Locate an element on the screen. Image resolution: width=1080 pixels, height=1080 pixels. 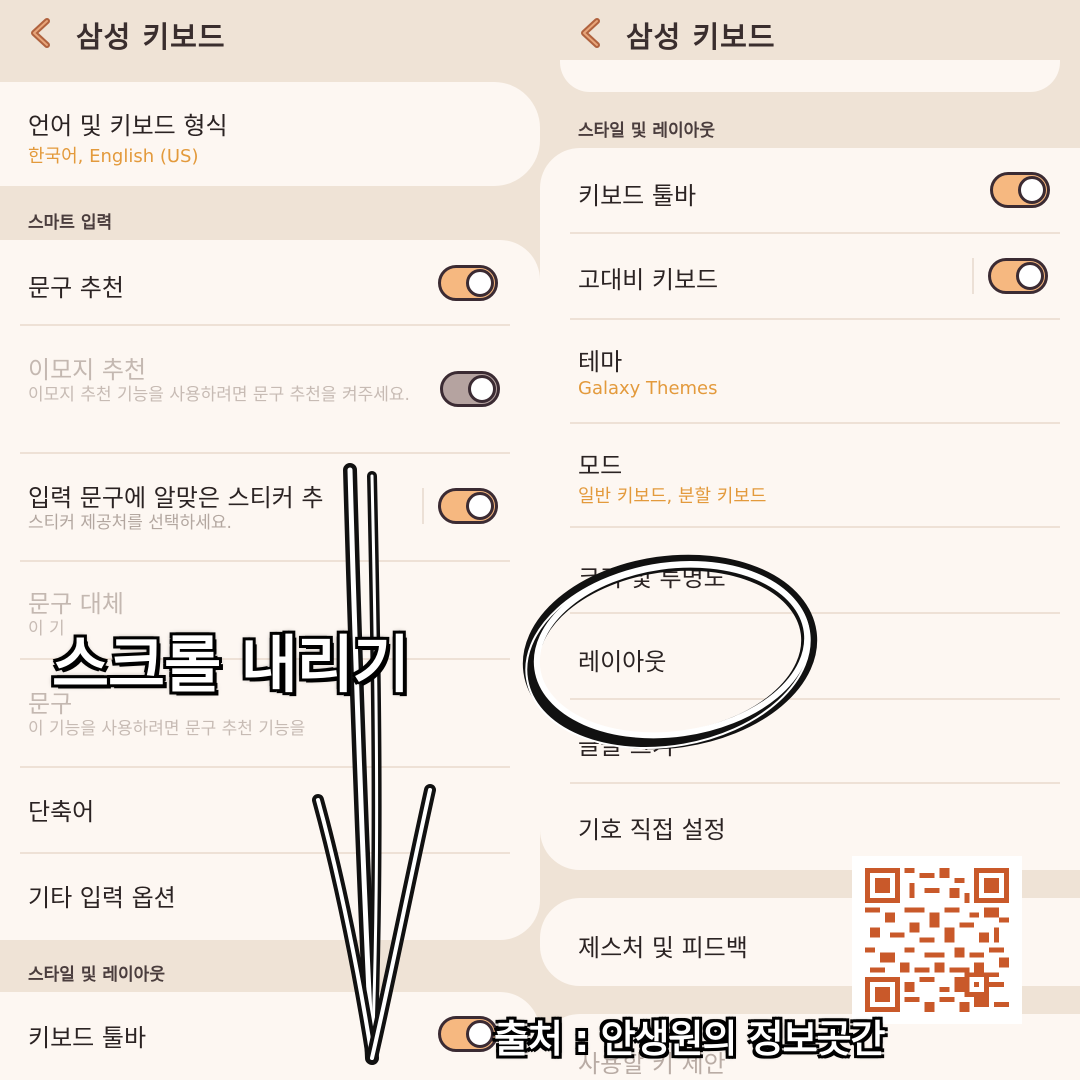
row-title: 레이아웃 is located at coordinates (622, 662).